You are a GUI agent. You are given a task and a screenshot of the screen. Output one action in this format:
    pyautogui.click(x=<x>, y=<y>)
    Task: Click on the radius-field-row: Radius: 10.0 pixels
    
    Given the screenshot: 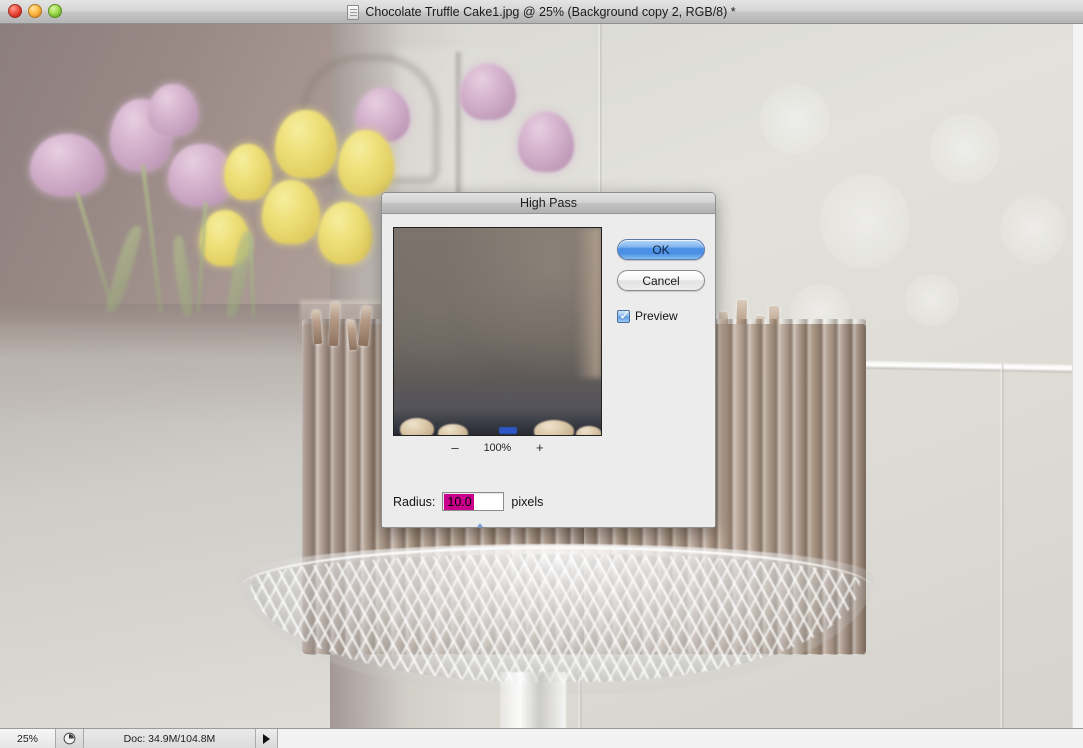 What is the action you would take?
    pyautogui.click(x=468, y=501)
    